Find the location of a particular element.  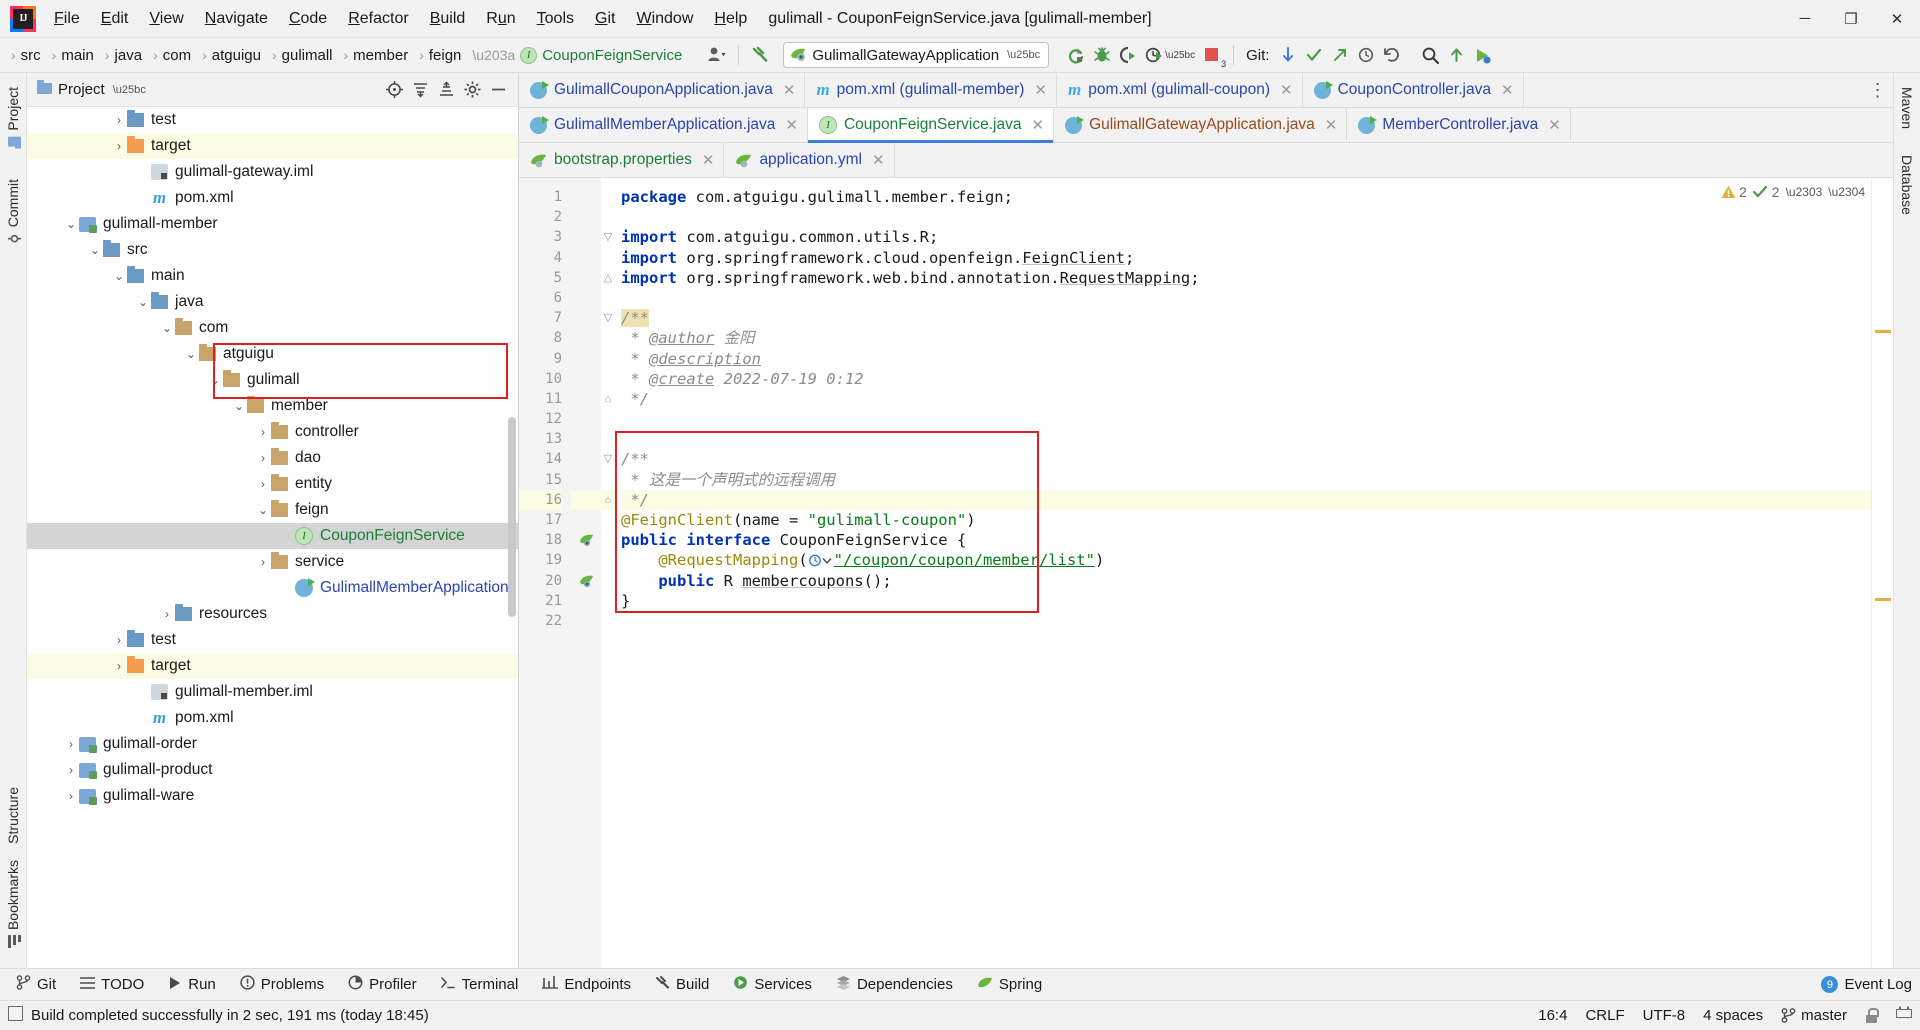

menu-refactor: Refactor is located at coordinates (378, 19).